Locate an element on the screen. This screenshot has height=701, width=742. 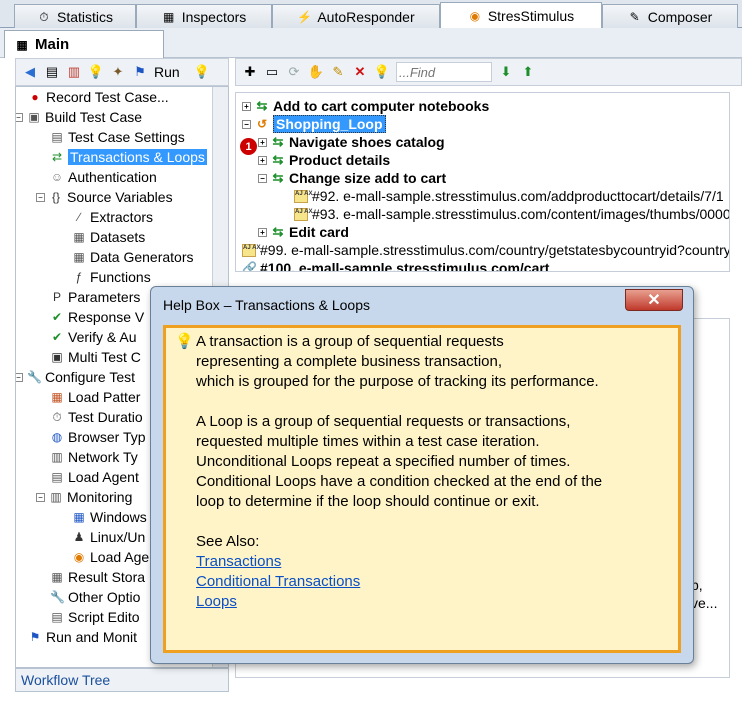
tree-item-label: Functions is located at coordinates (120, 277).